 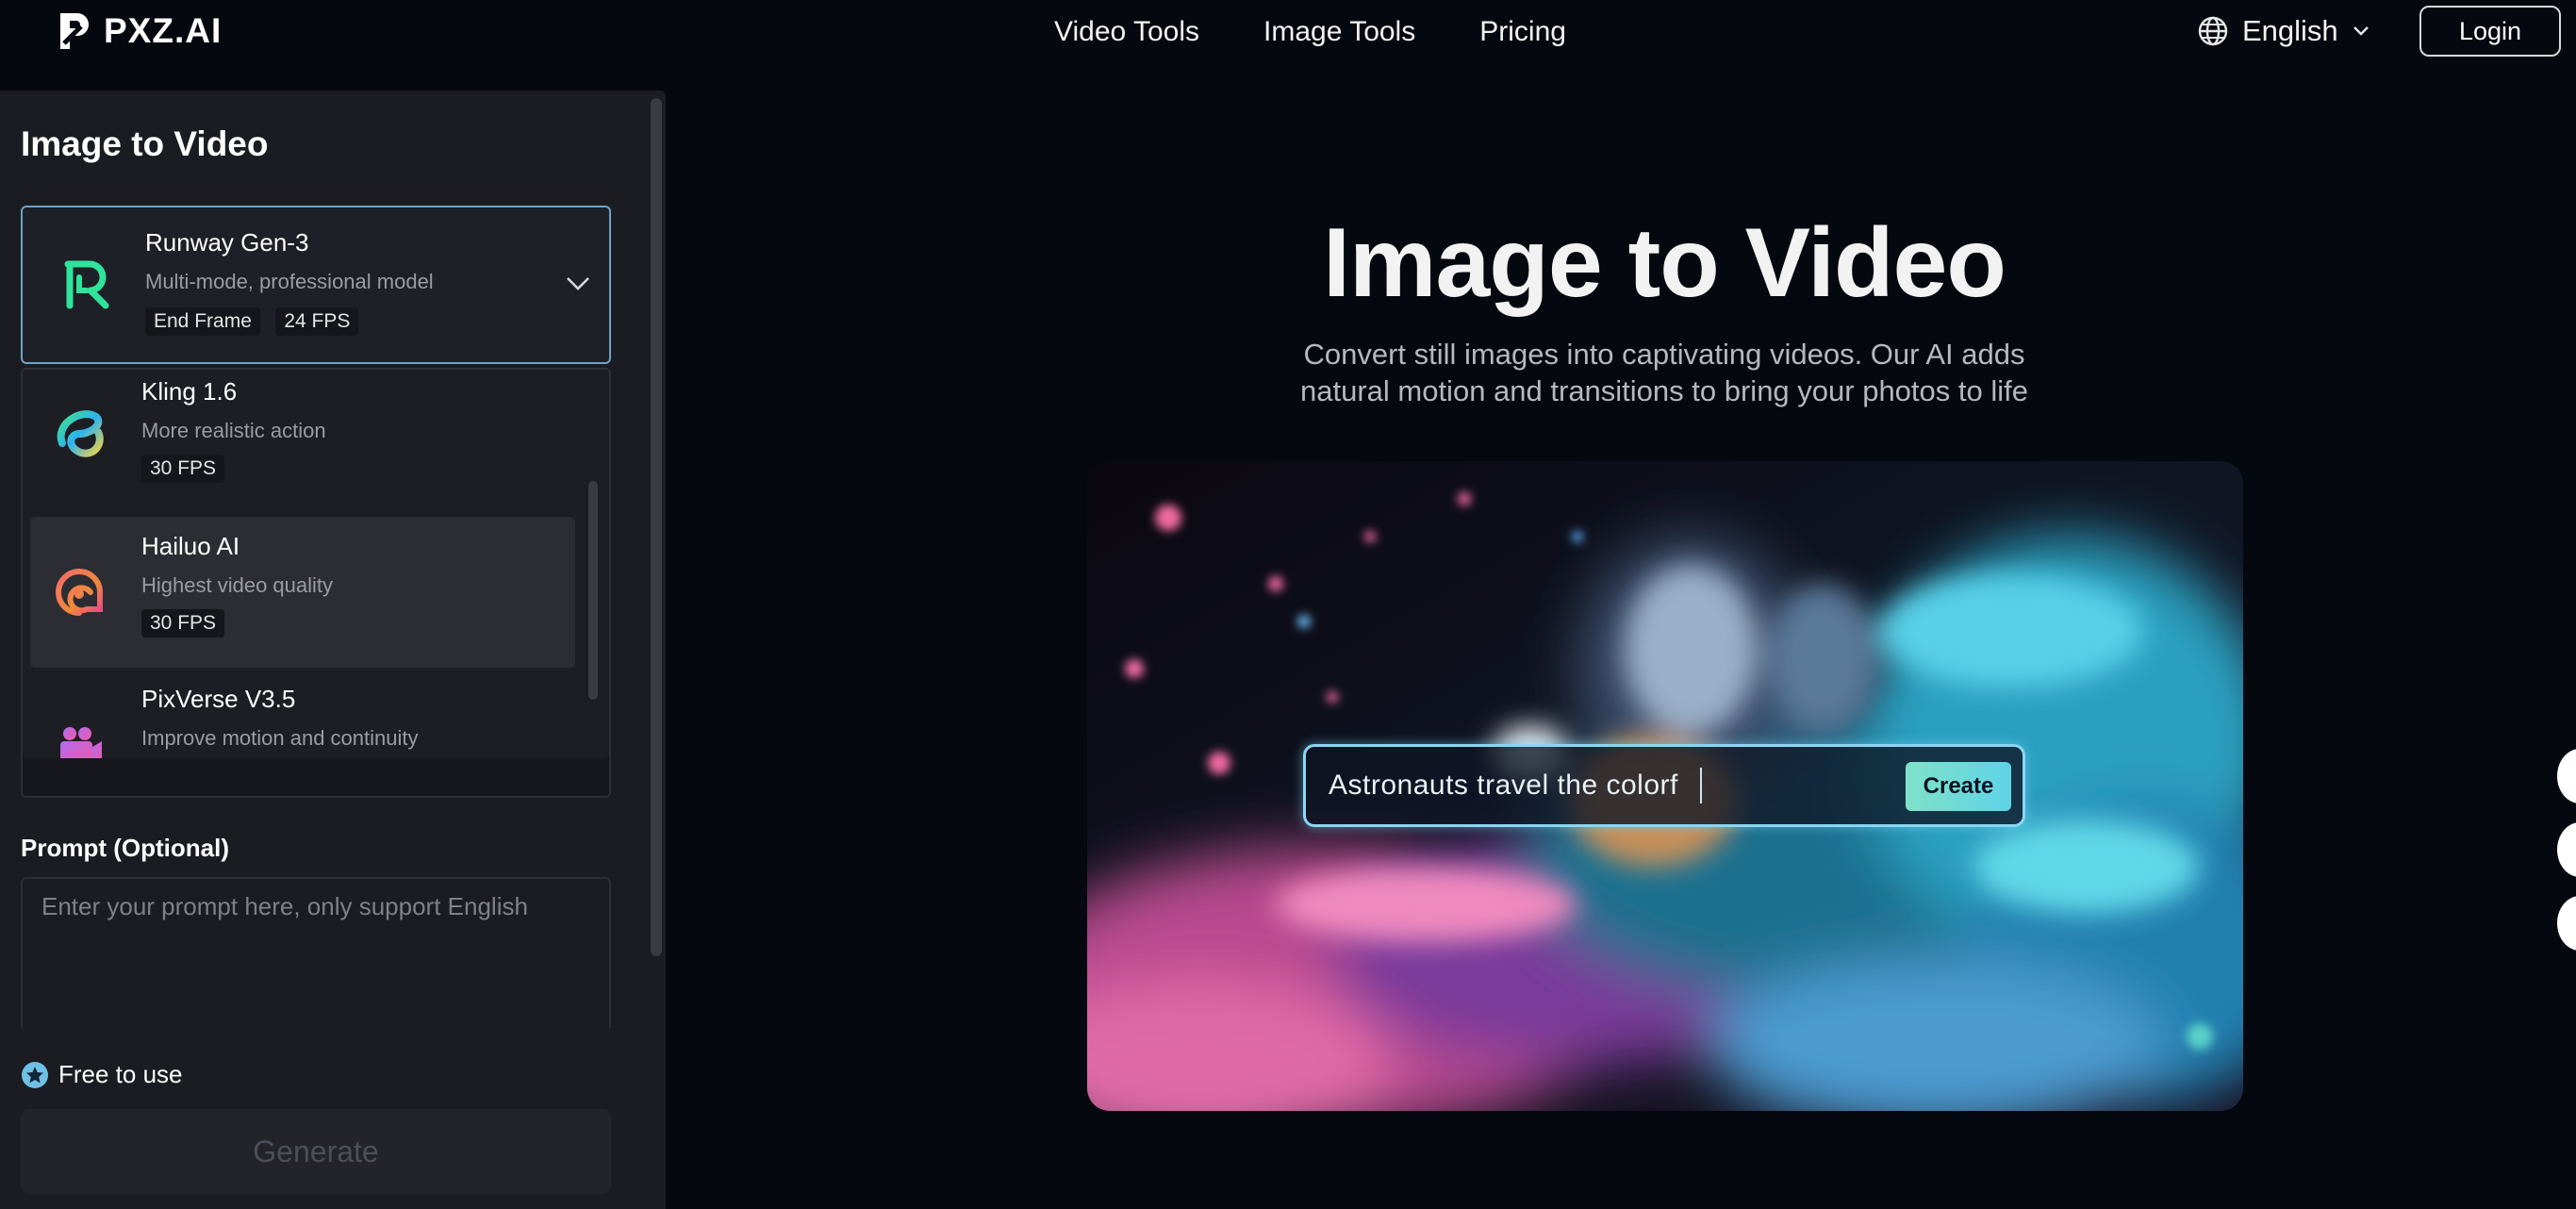 What do you see at coordinates (656, 527) in the screenshot?
I see `sidebar-scrollbar` at bounding box center [656, 527].